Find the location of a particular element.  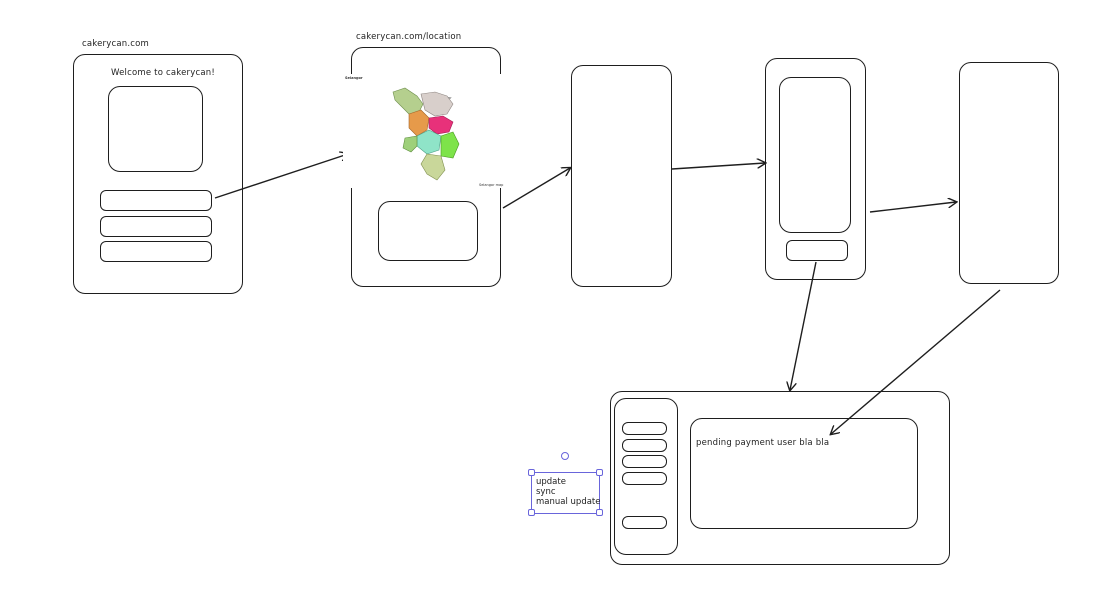

note-line-manual-update: manual update is located at coordinates (568, 502).